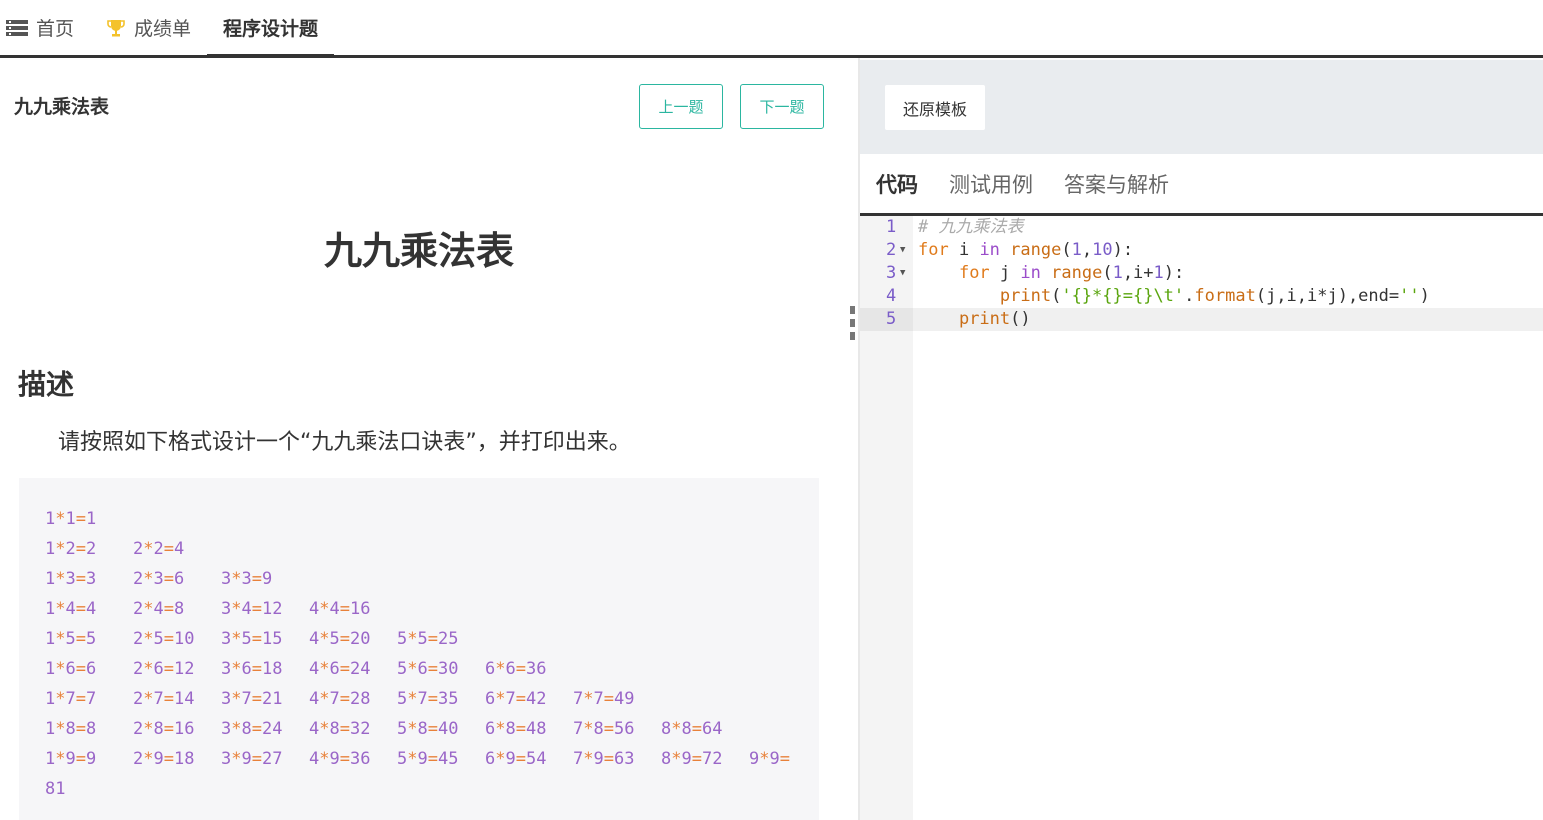 The height and width of the screenshot is (820, 1543). Describe the element at coordinates (782, 106) in the screenshot. I see `next-question-button: 下一题` at that location.